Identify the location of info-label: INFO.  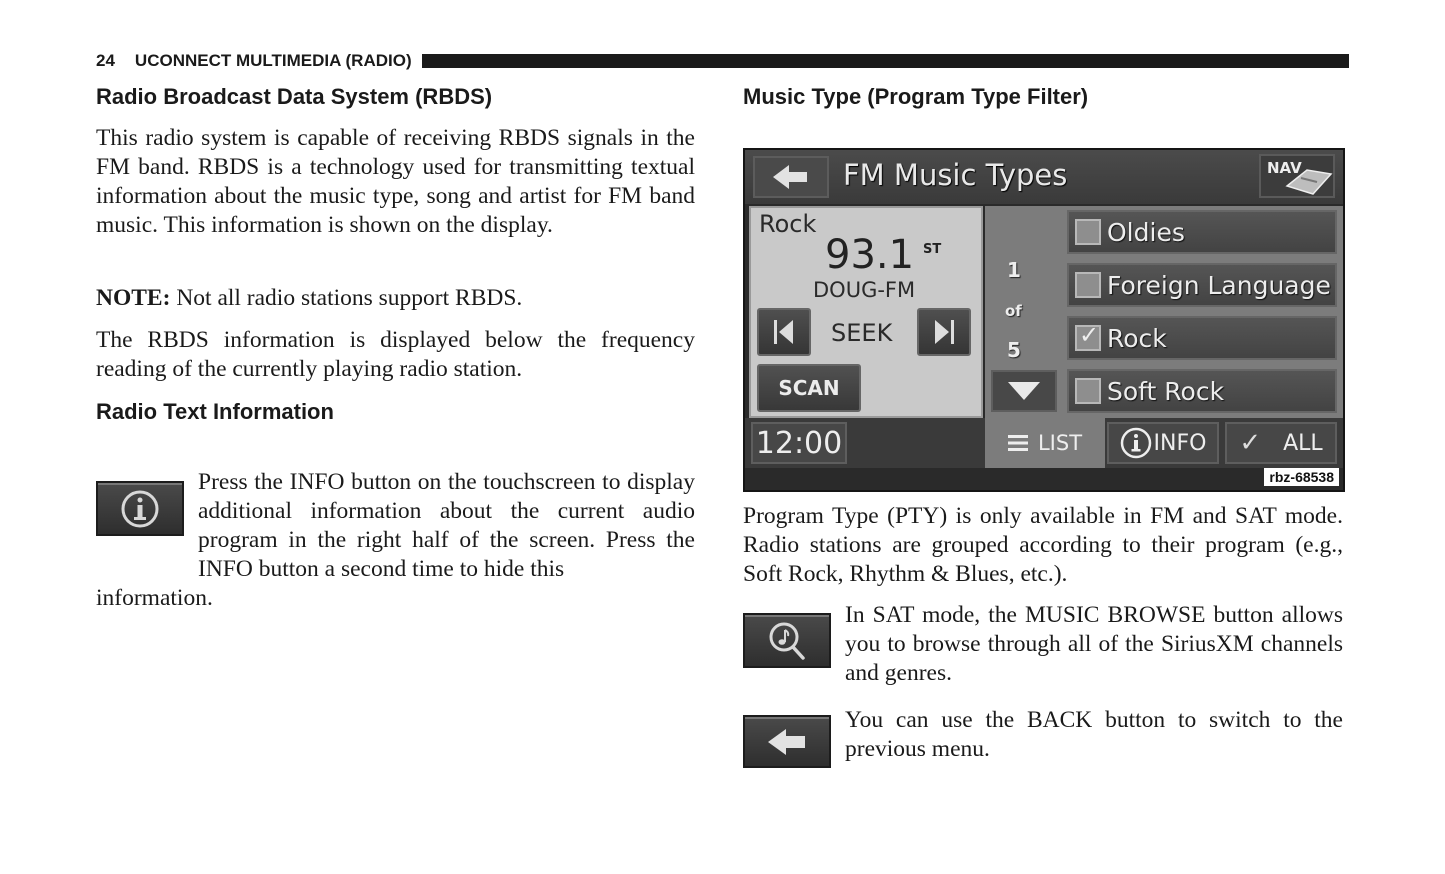
(1180, 443).